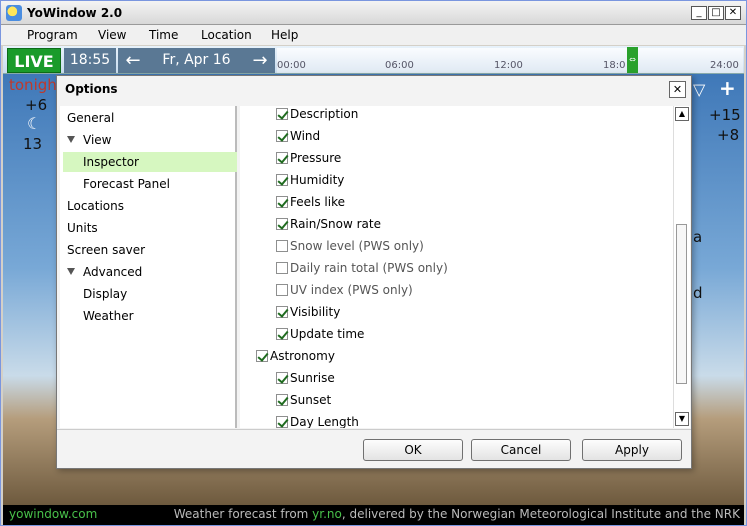  I want to click on site-link: yowindow.com, so click(53, 514).